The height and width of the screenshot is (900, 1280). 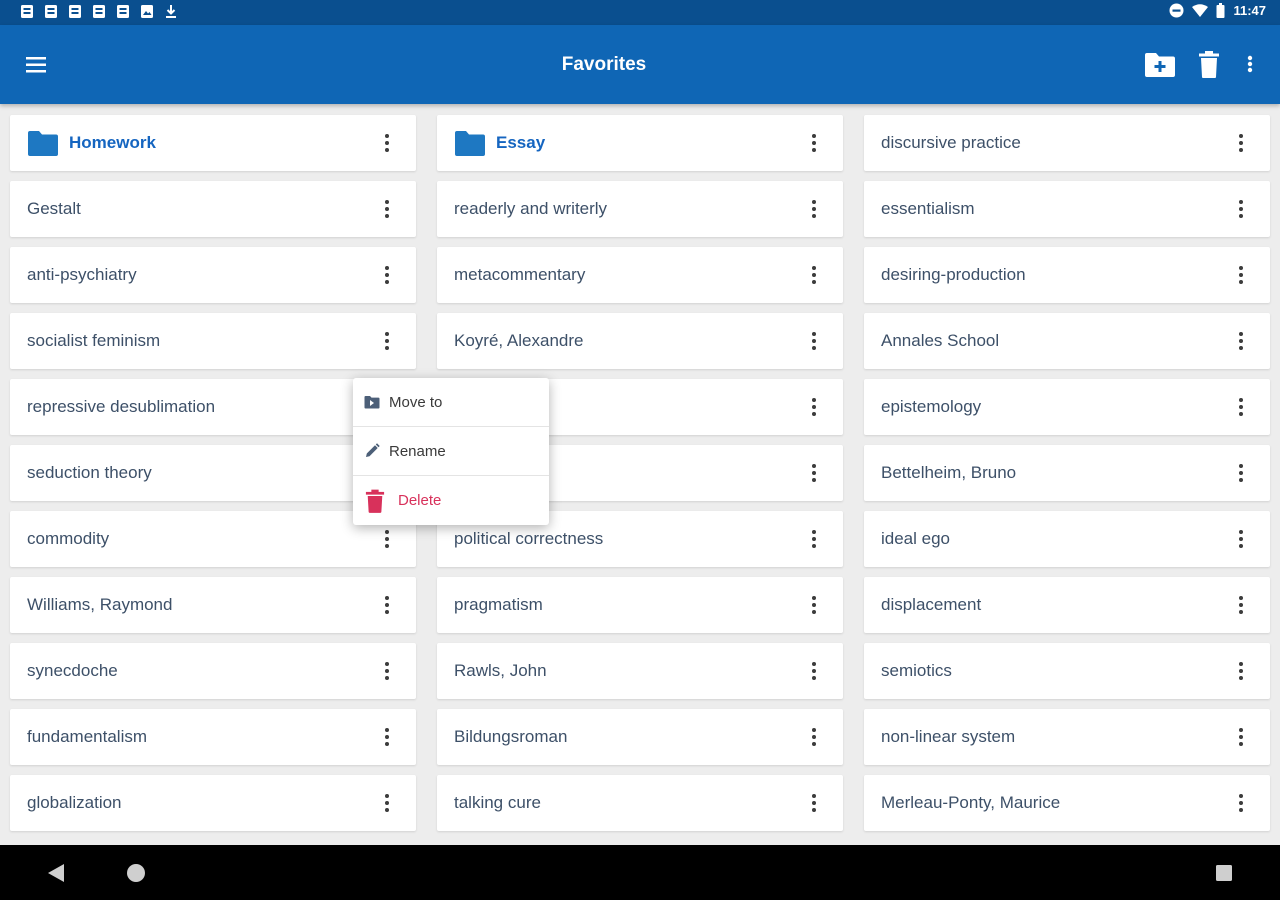 What do you see at coordinates (136, 873) in the screenshot?
I see `home-icon` at bounding box center [136, 873].